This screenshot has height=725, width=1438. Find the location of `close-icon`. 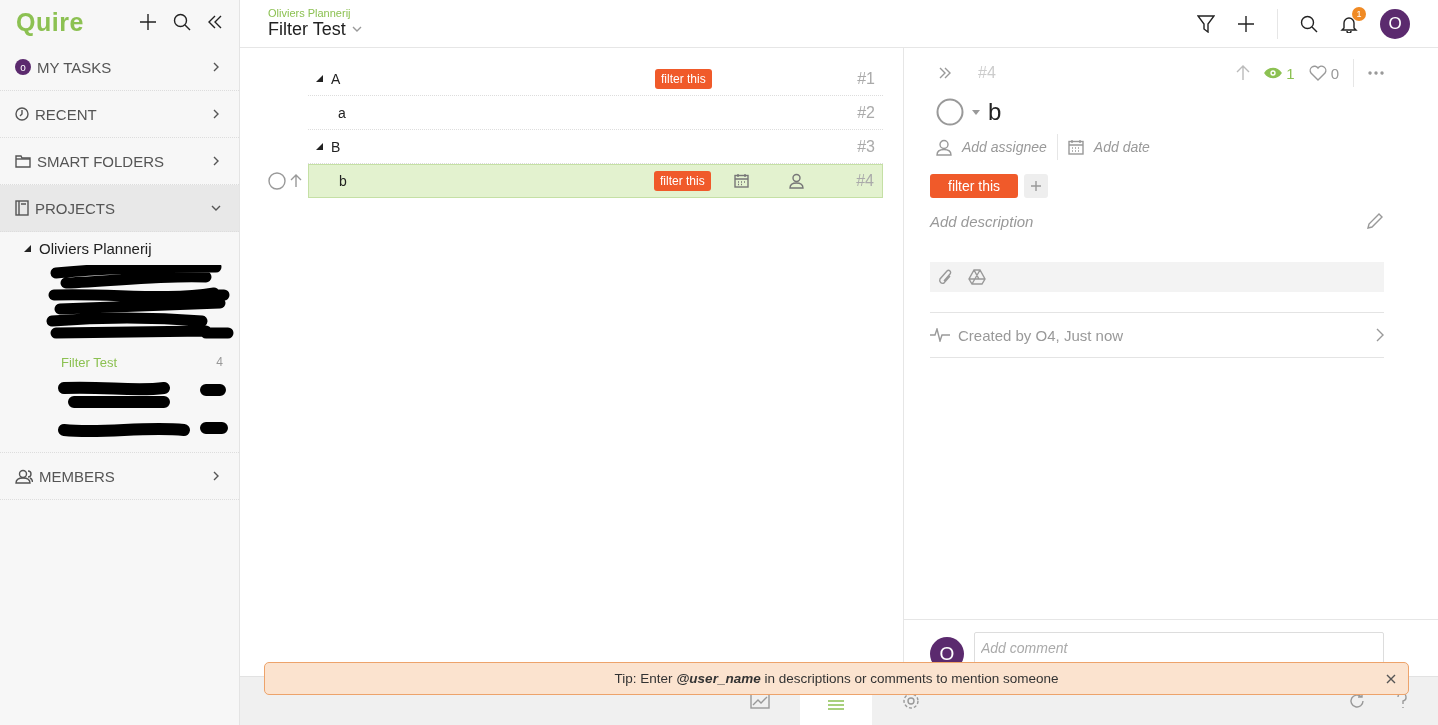

close-icon is located at coordinates (1391, 679).